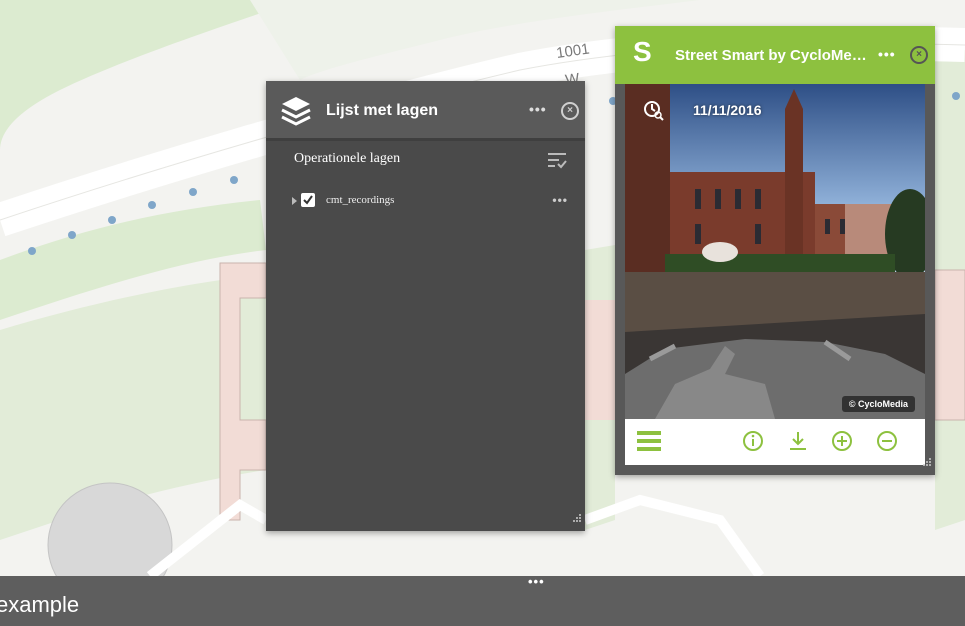  Describe the element at coordinates (775, 442) in the screenshot. I see `street-smart-toolbar` at that location.